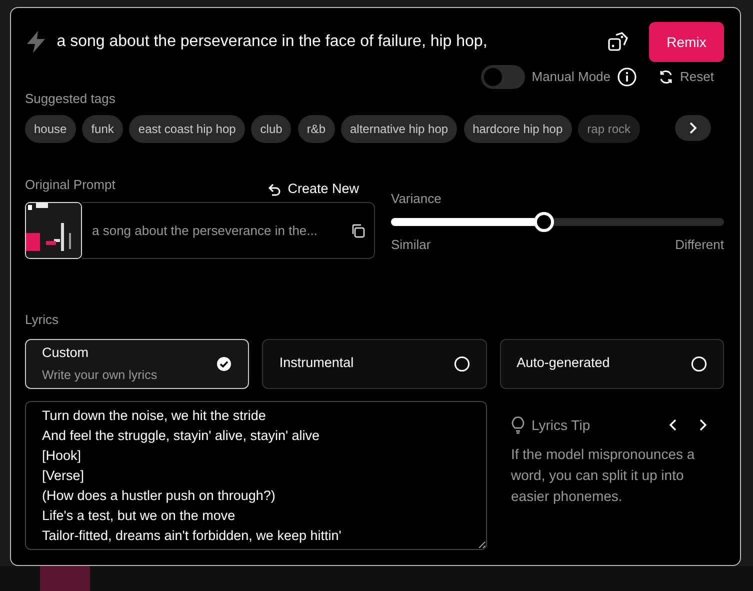 This screenshot has height=591, width=753. What do you see at coordinates (102, 128) in the screenshot?
I see `tag-chip: funk` at bounding box center [102, 128].